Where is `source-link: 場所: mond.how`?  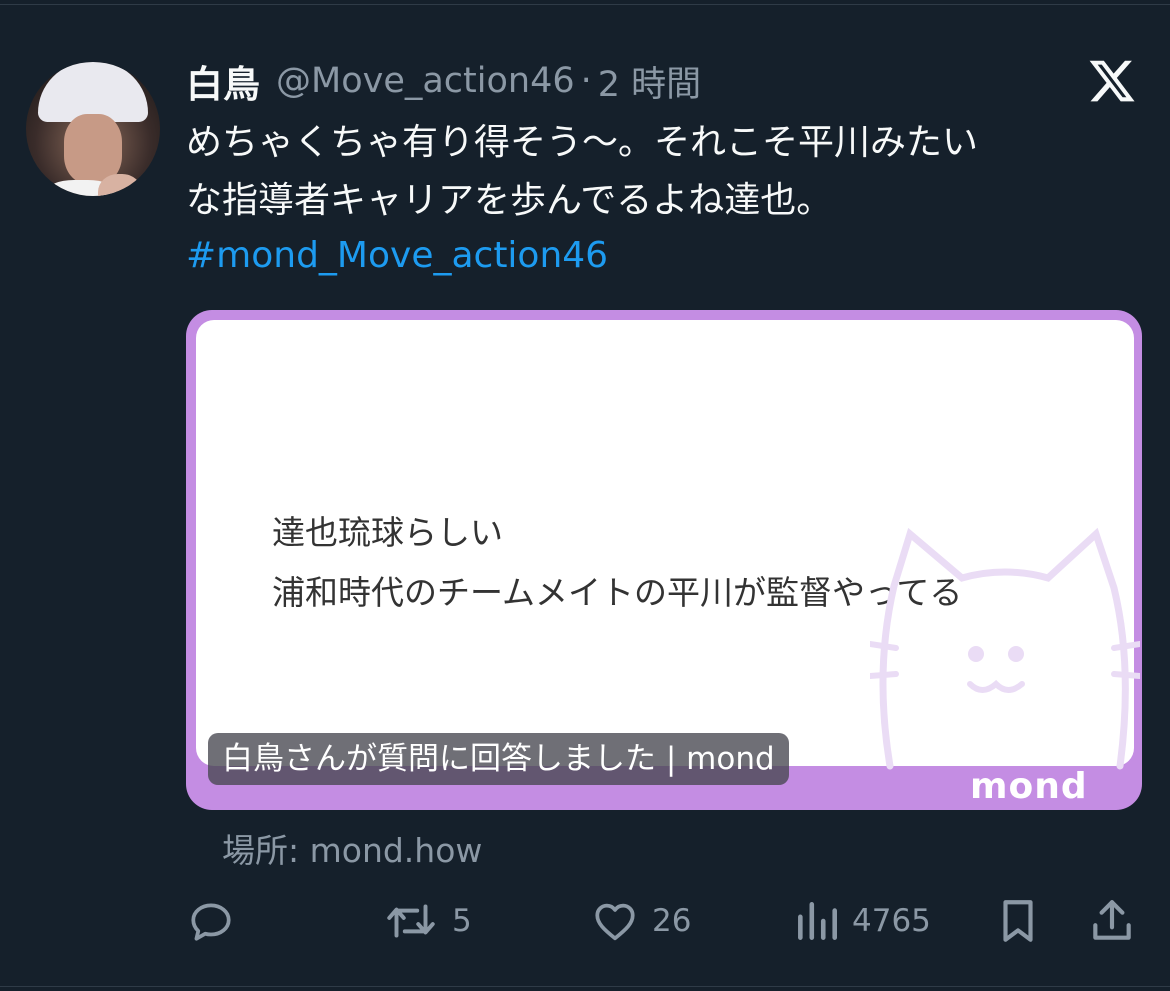
source-link: 場所: mond.how is located at coordinates (352, 848).